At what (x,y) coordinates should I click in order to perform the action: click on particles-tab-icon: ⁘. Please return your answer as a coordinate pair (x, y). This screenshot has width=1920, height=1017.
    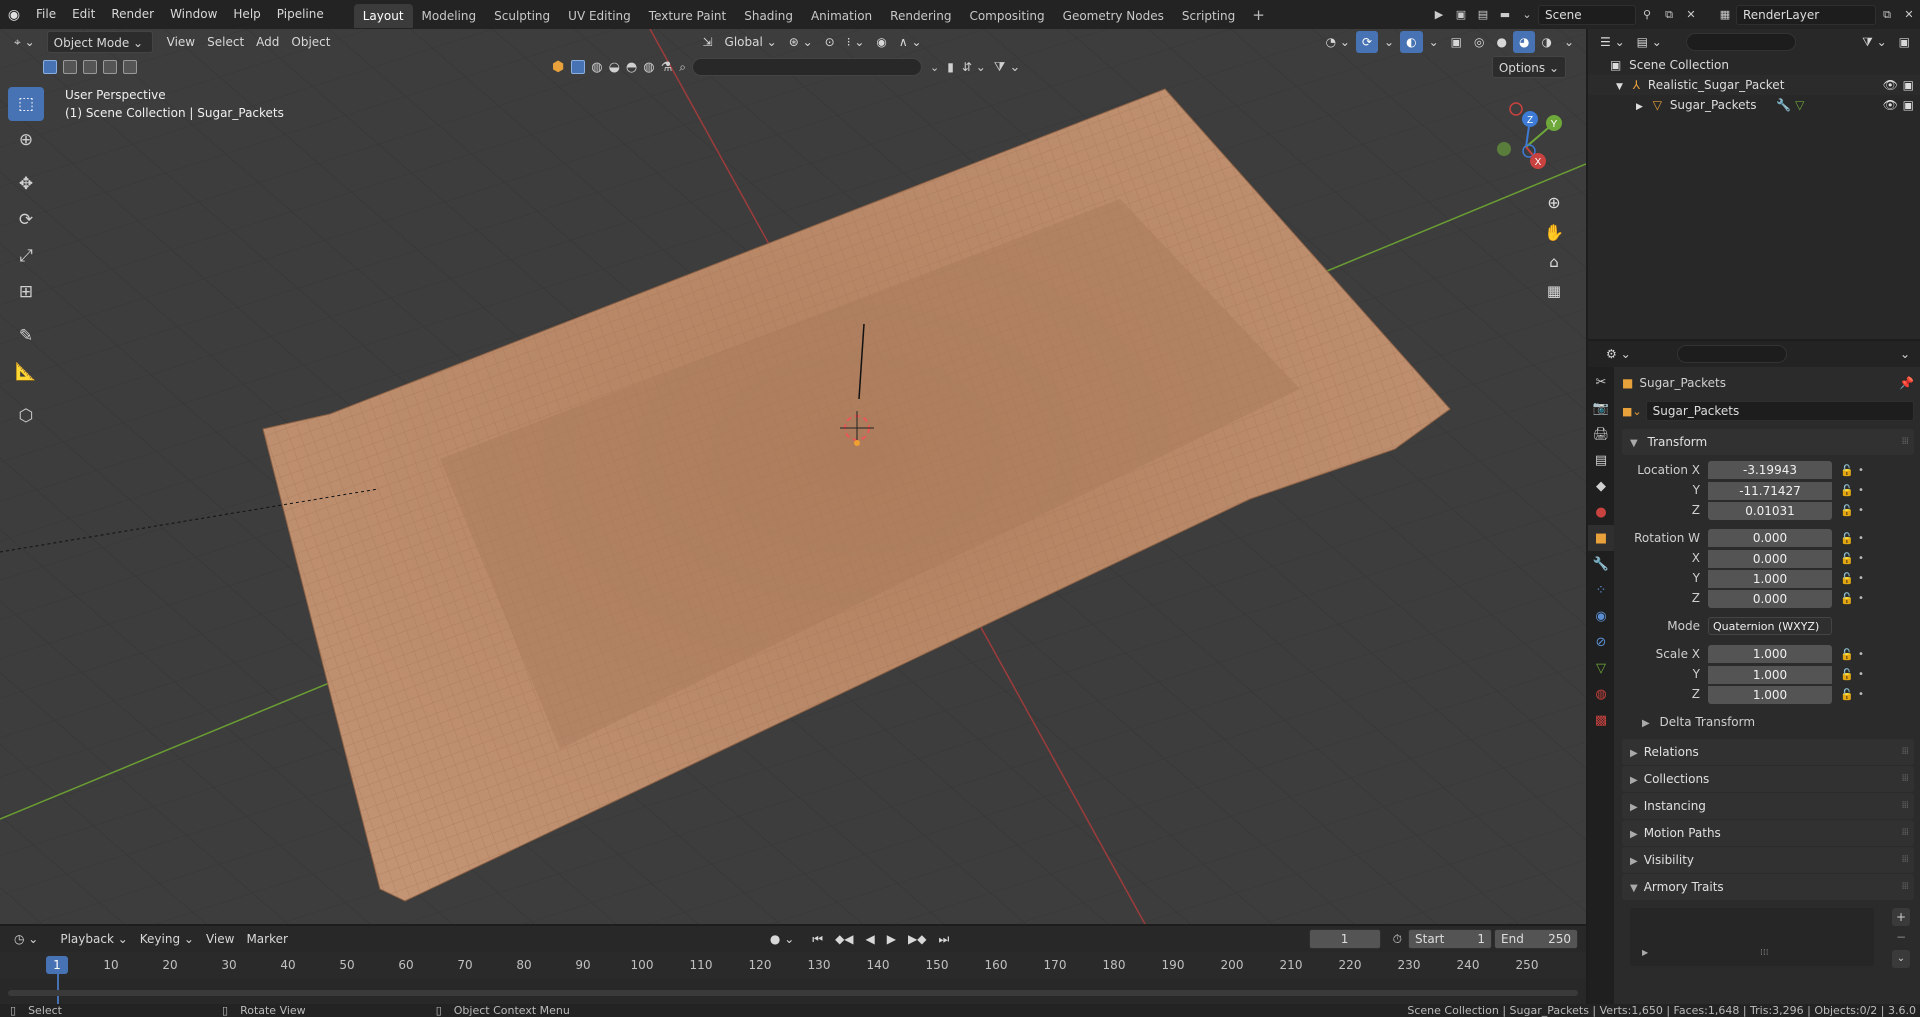
    Looking at the image, I should click on (1601, 590).